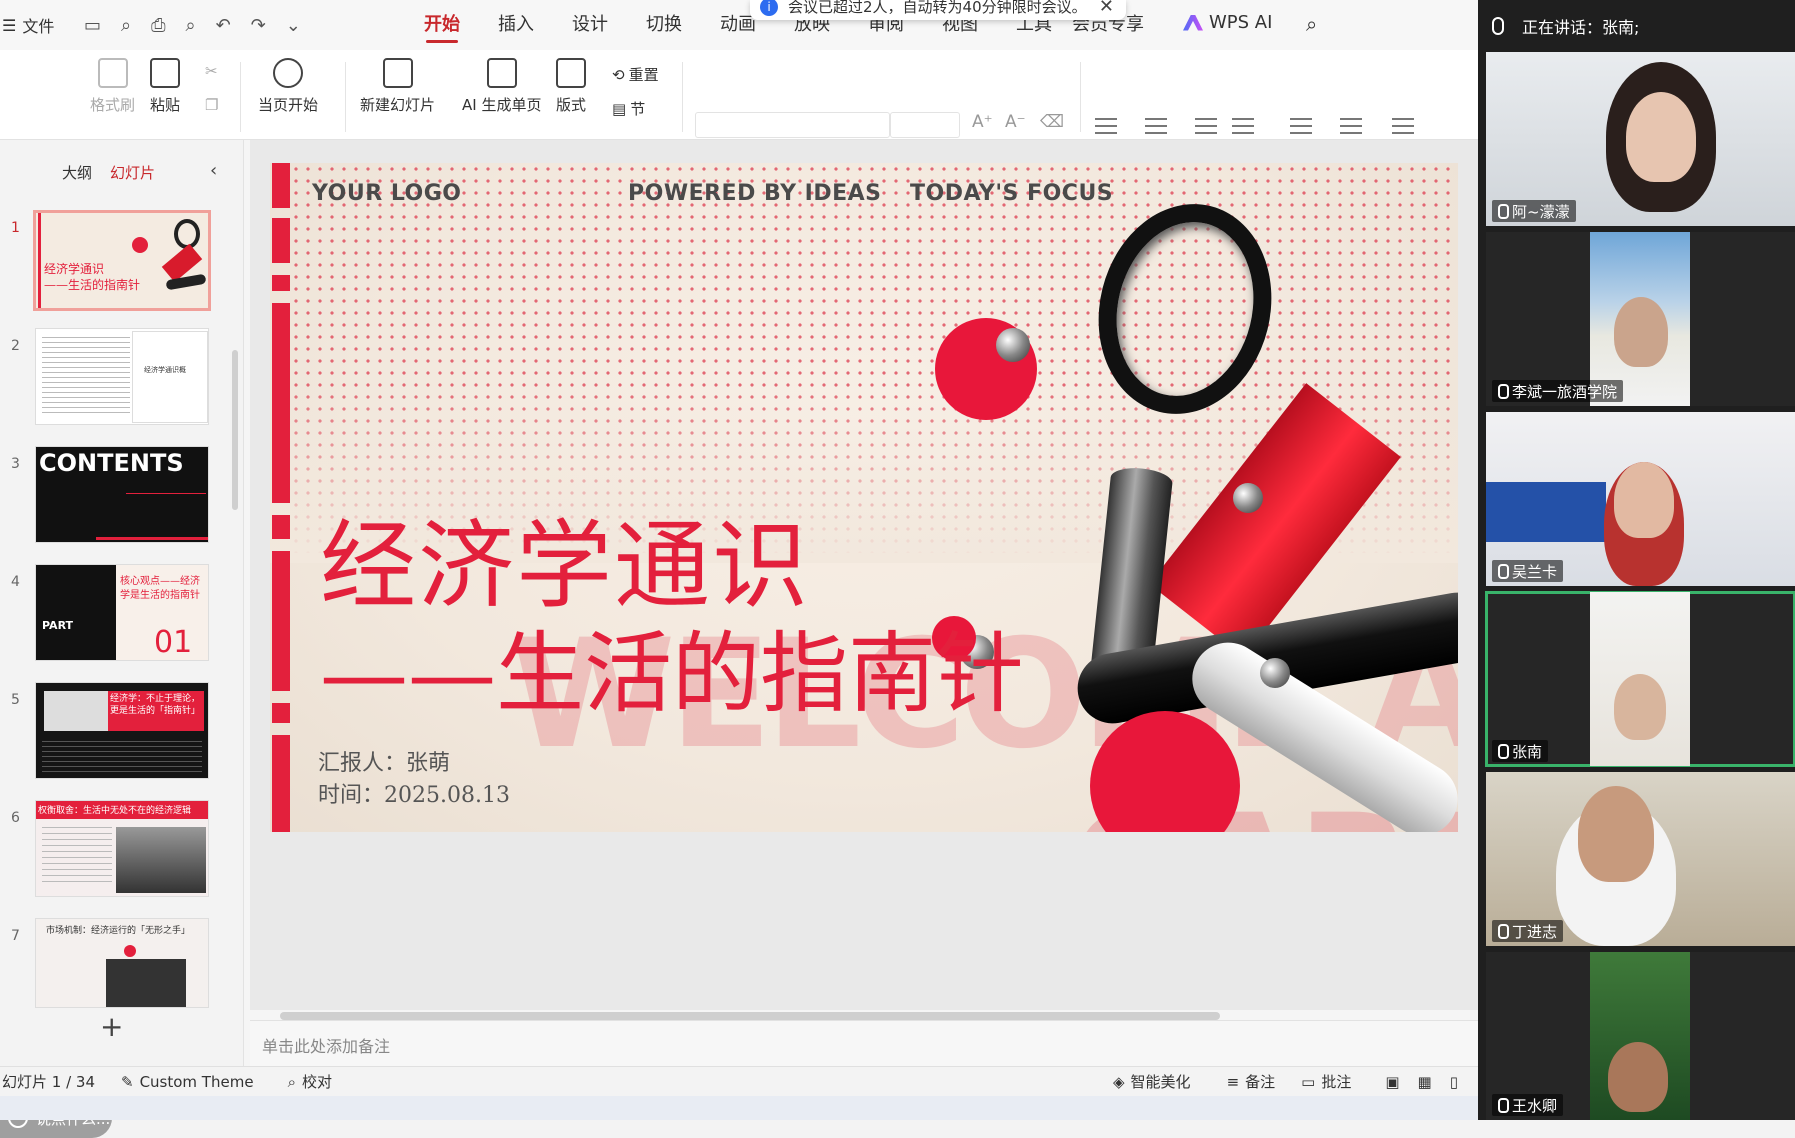 The image size is (1795, 1138). Describe the element at coordinates (1640, 679) in the screenshot. I see `participant-tile-active: 张南` at that location.